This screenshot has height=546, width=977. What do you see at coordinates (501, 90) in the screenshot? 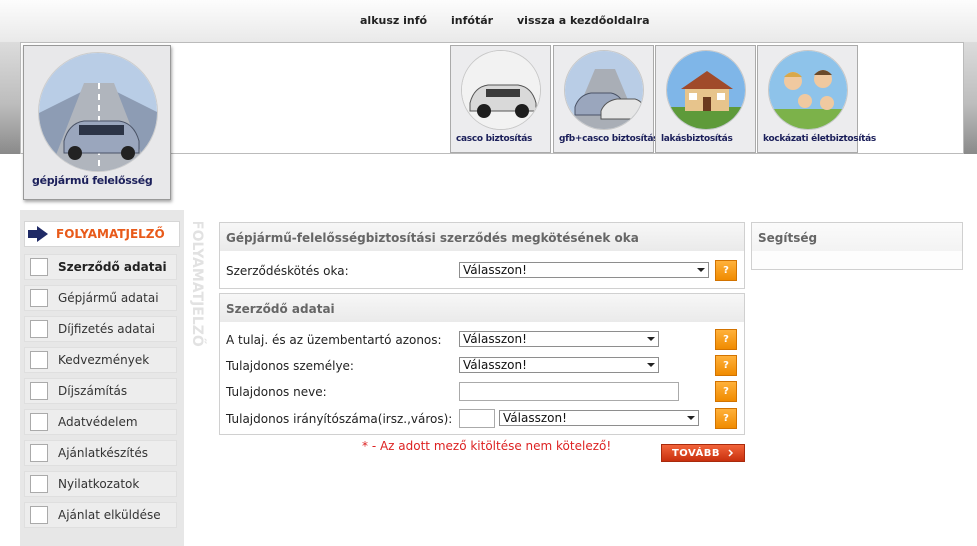
I see `casco-car-image` at bounding box center [501, 90].